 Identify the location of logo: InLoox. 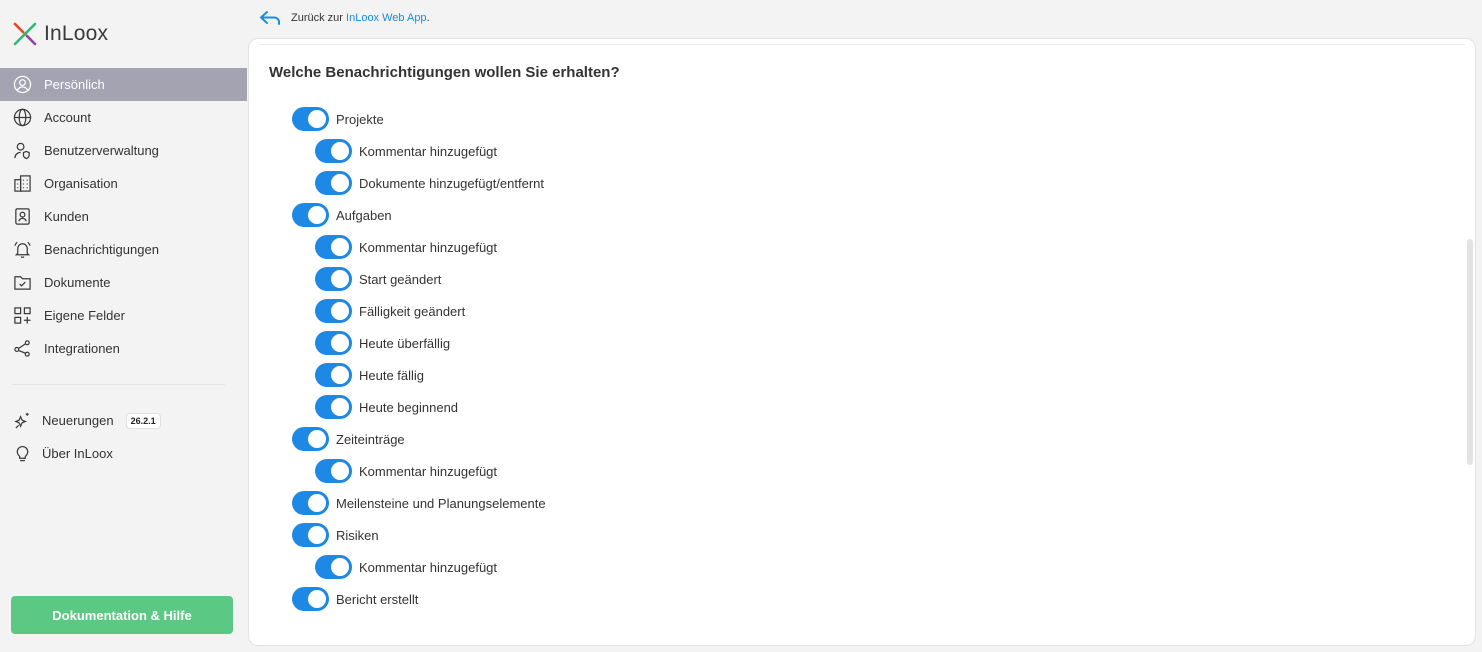
(60, 34).